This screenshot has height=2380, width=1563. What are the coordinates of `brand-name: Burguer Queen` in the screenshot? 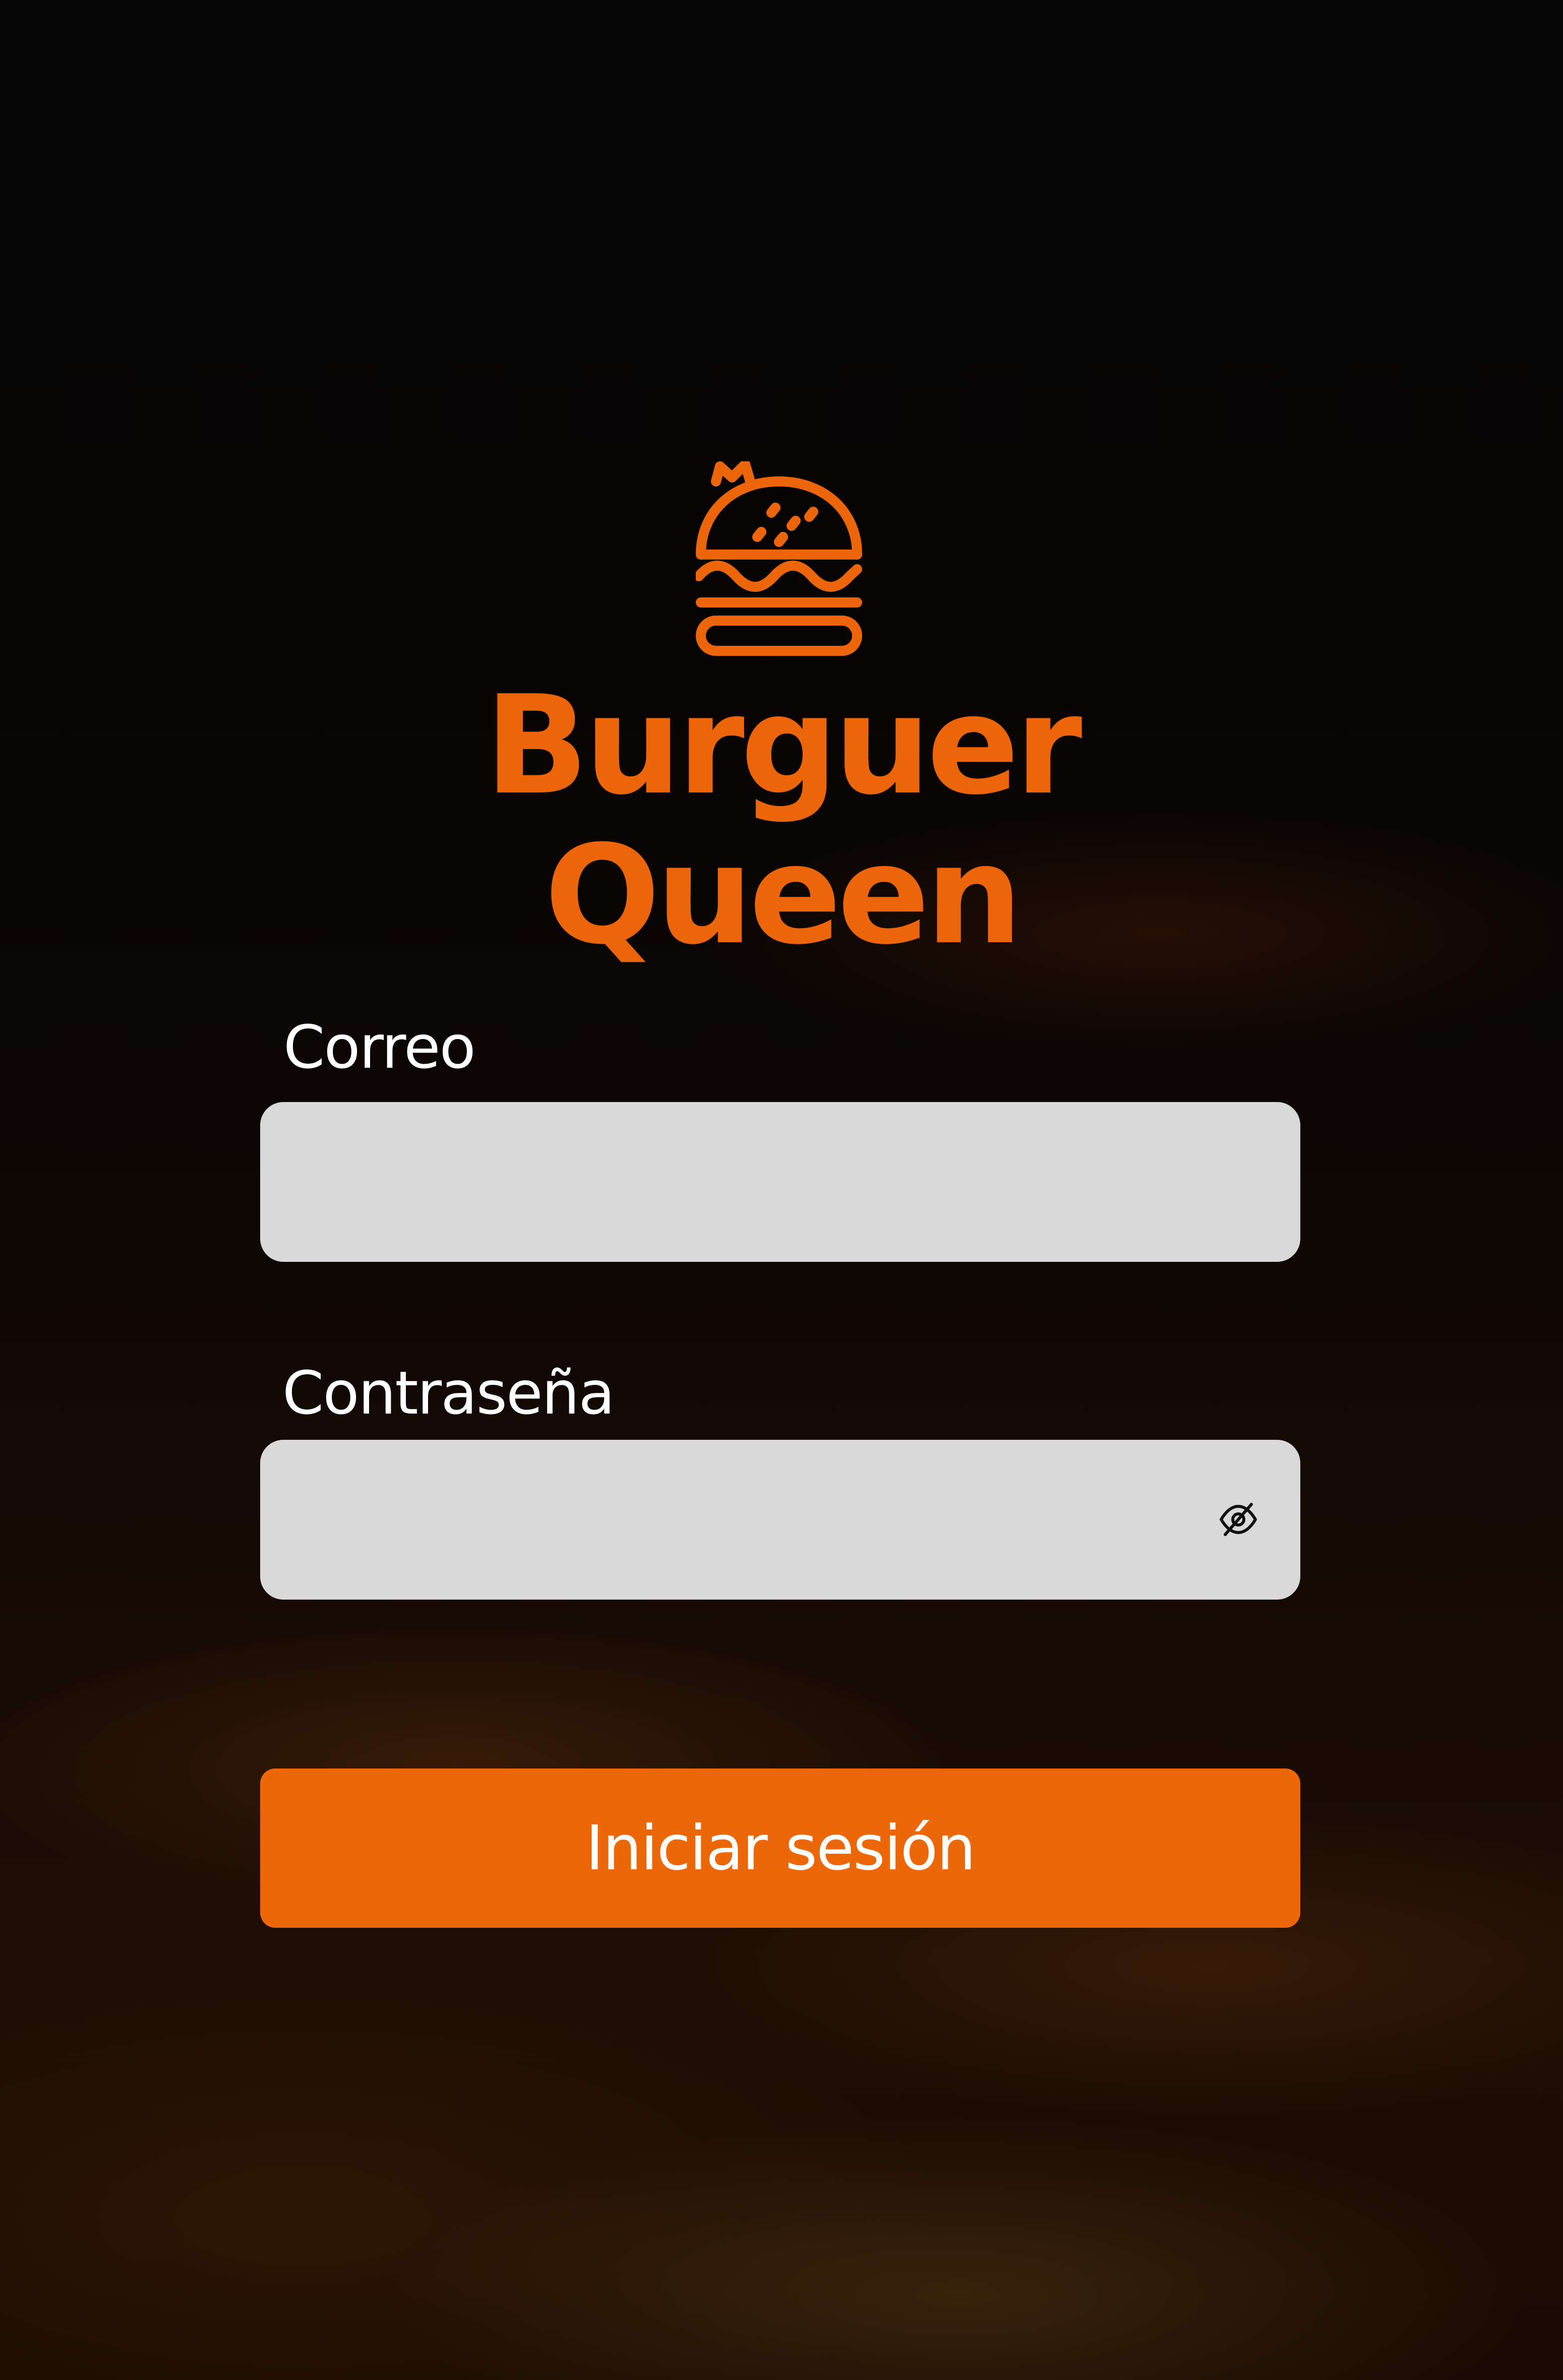 It's located at (784, 820).